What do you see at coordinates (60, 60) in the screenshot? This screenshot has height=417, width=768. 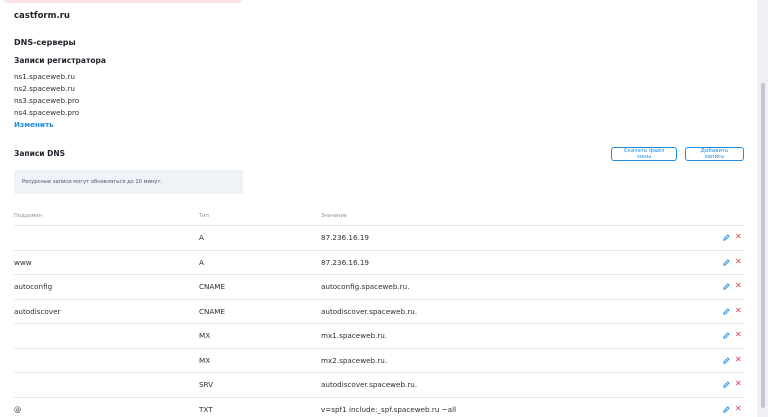 I see `registrar-records-heading: Записи регистратора` at bounding box center [60, 60].